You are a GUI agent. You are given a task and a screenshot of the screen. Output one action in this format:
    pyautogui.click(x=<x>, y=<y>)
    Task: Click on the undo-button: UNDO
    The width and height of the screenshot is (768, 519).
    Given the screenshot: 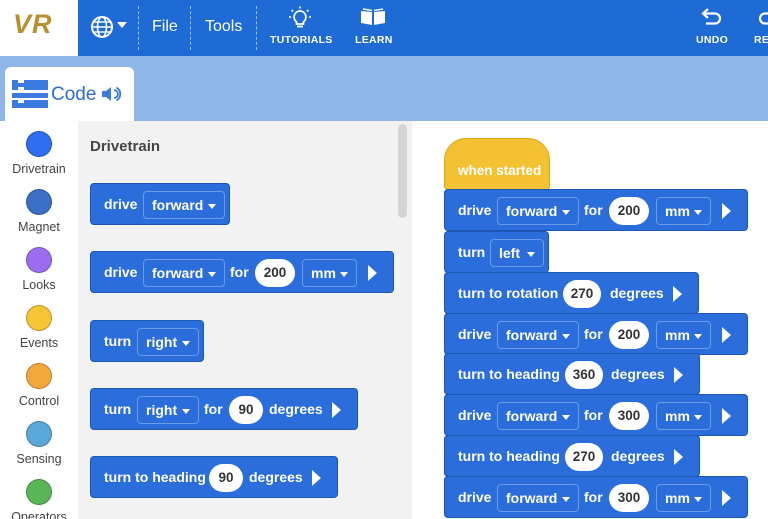 What is the action you would take?
    pyautogui.click(x=712, y=40)
    